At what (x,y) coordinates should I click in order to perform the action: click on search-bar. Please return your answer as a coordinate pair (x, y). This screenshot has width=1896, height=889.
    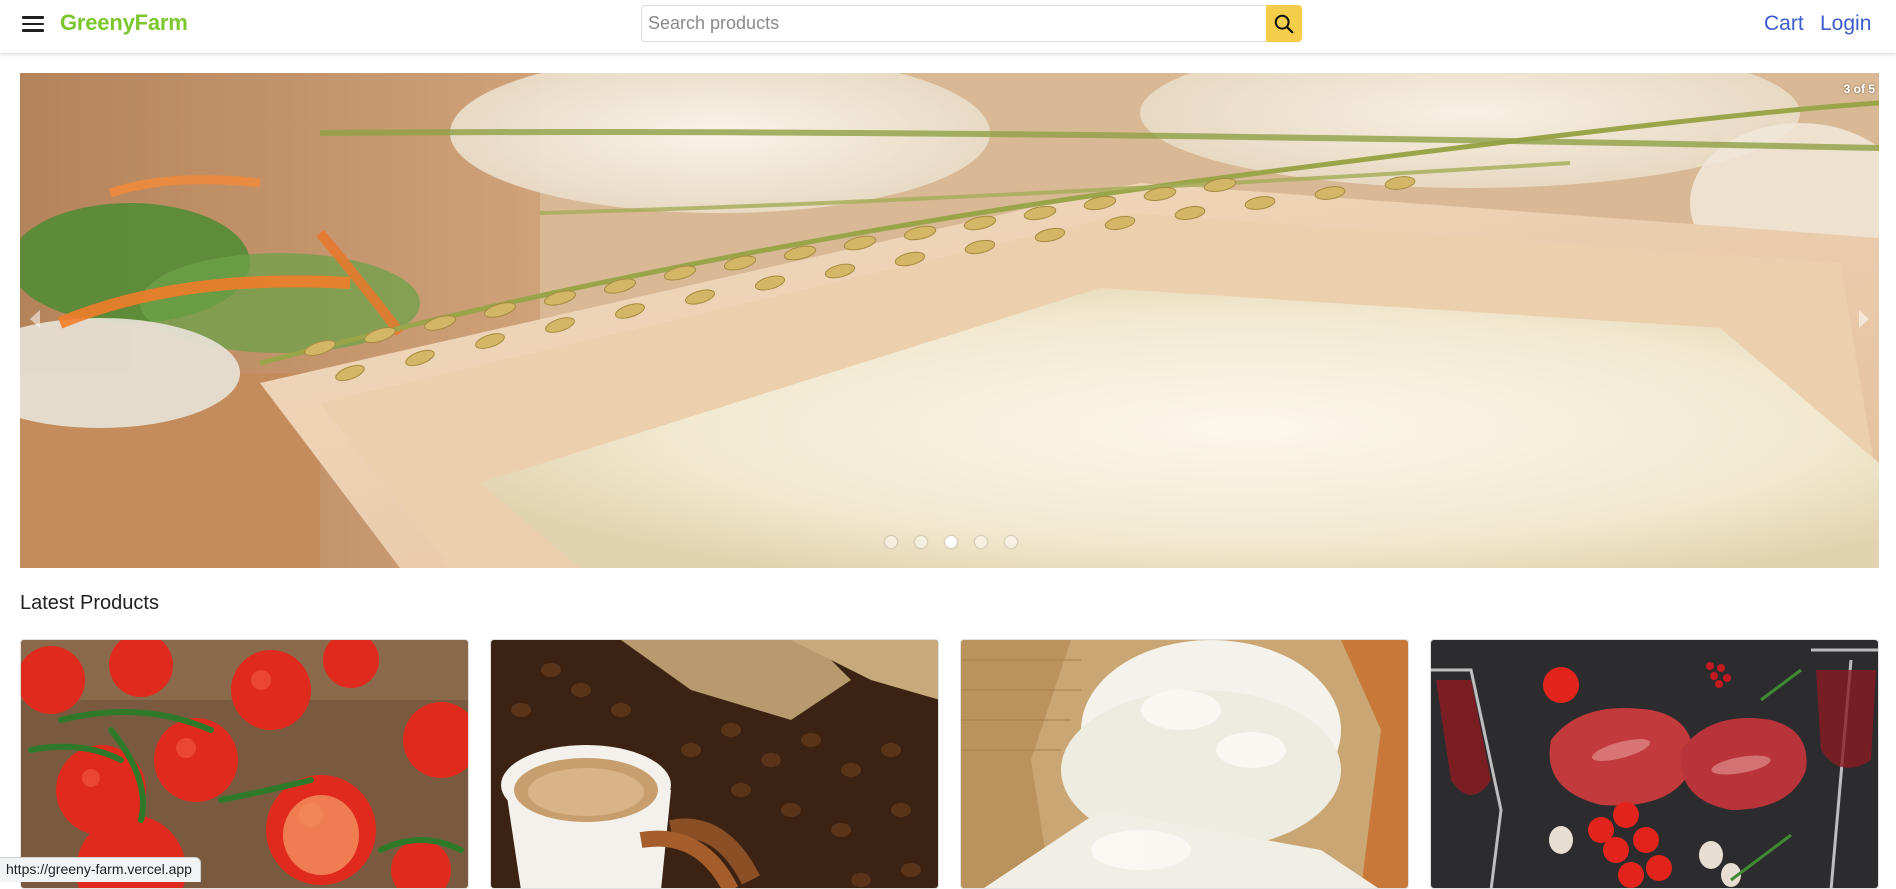
    Looking at the image, I should click on (971, 23).